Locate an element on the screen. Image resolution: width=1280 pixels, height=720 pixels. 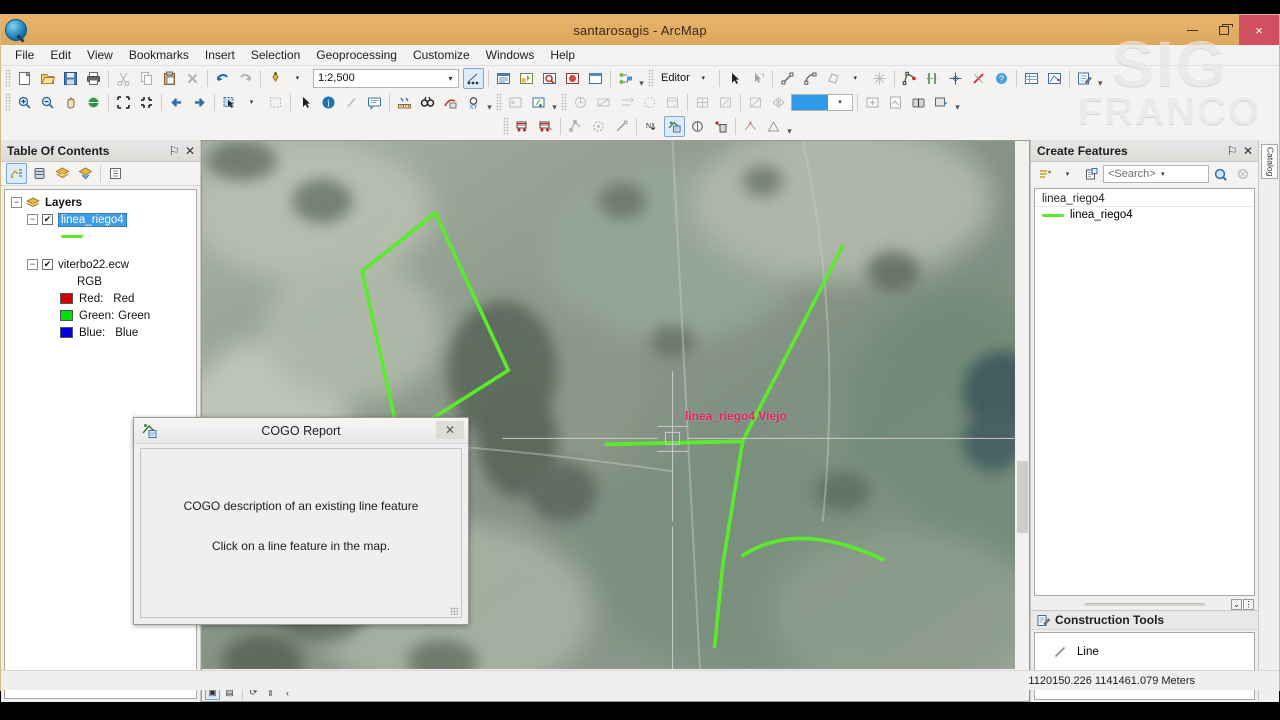
menu-insert: Insert is located at coordinates (220, 55).